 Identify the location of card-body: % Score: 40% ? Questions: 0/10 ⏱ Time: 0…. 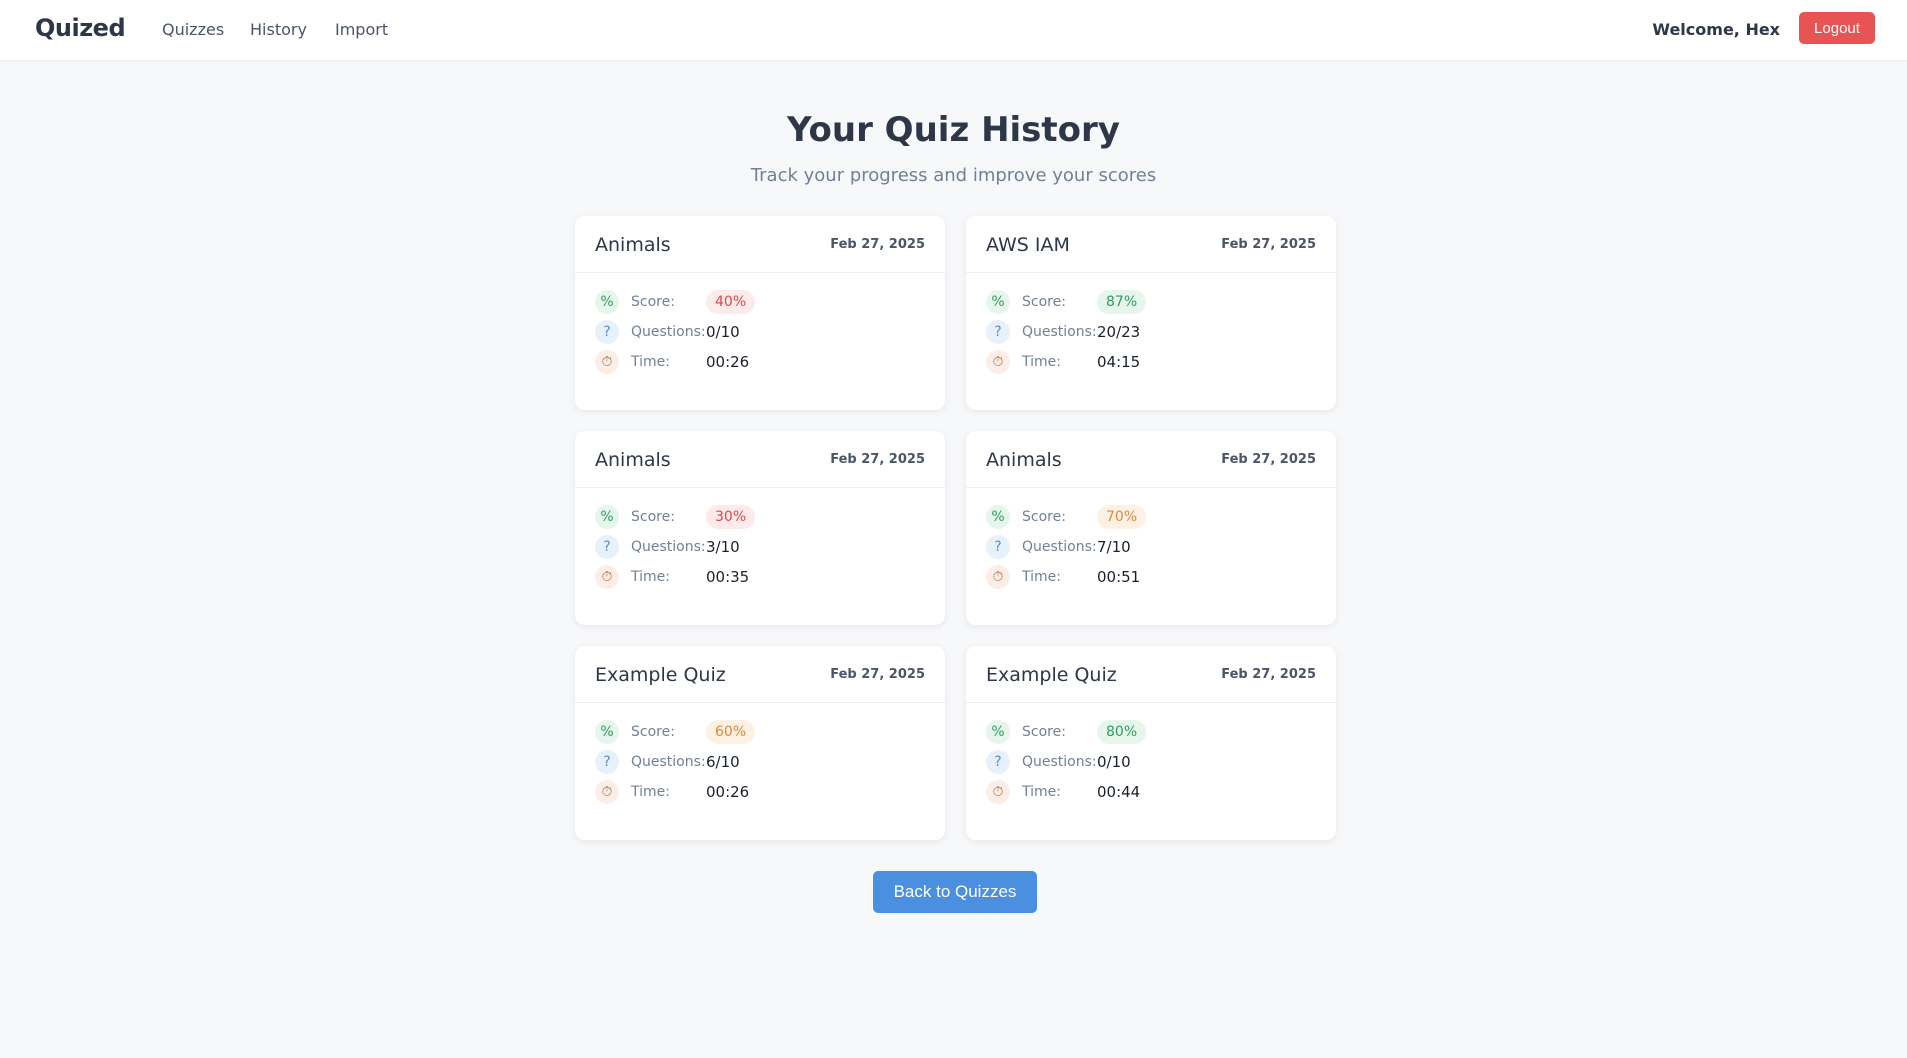
(760, 341).